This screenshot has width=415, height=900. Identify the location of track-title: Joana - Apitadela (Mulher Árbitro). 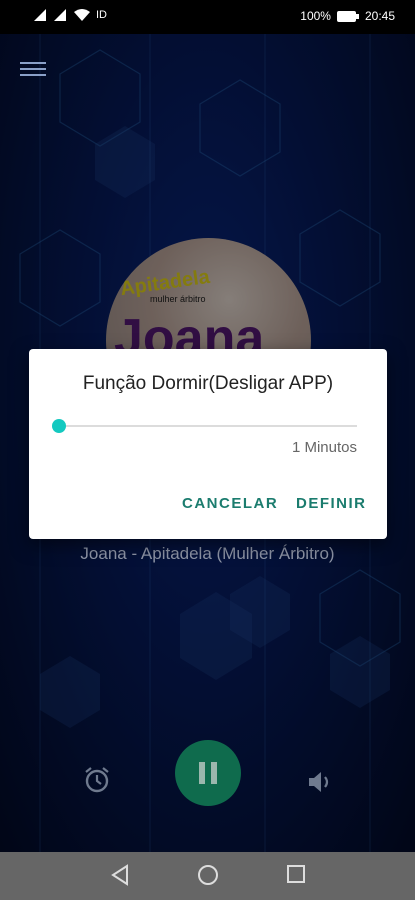
(207, 553).